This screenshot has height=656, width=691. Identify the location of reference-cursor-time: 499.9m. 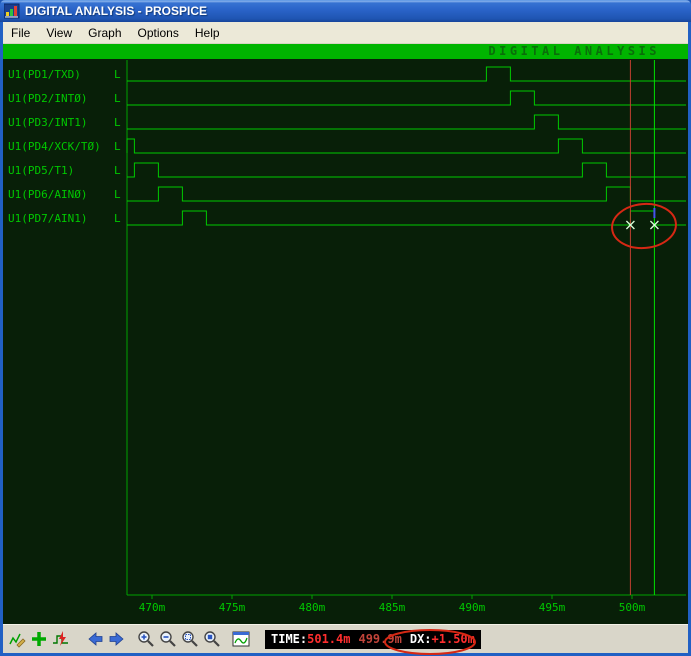
(380, 639).